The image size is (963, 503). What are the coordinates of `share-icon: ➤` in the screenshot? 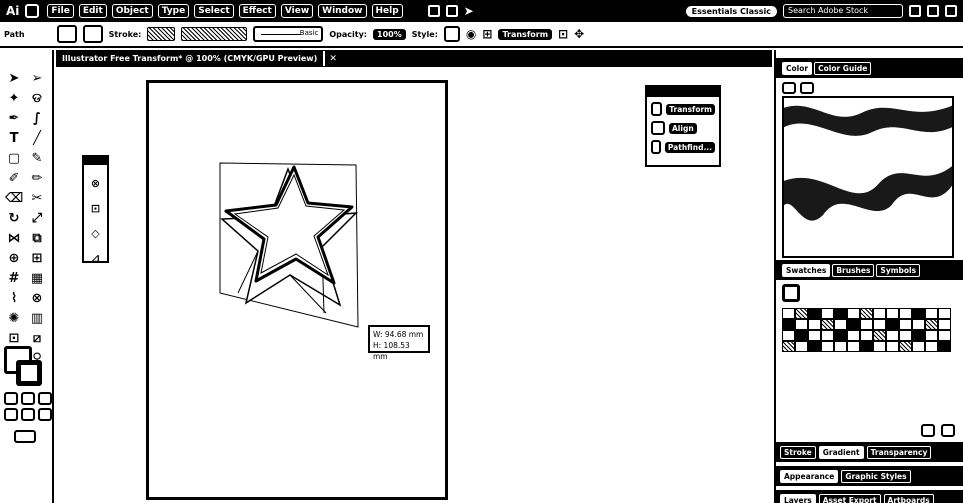 It's located at (469, 11).